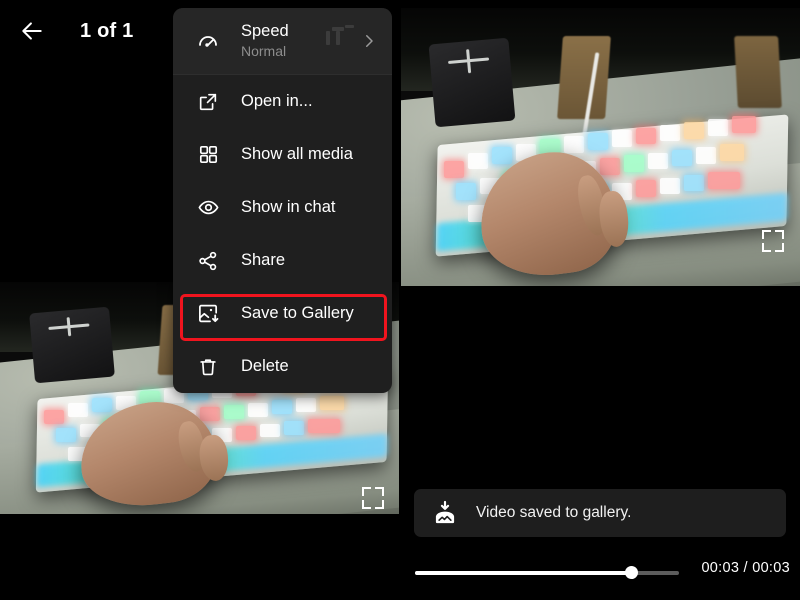  What do you see at coordinates (208, 367) in the screenshot?
I see `trash-icon` at bounding box center [208, 367].